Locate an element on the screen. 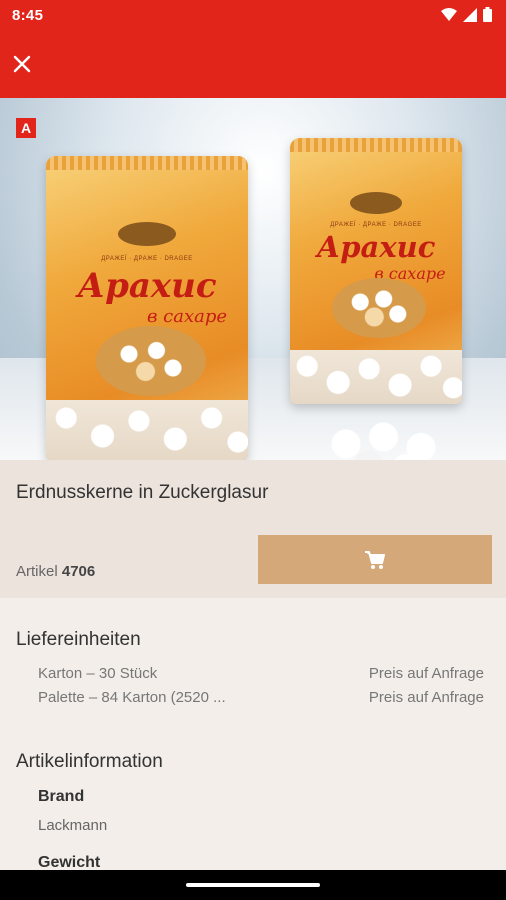  package-right: ДРАЖЕЇ · ДРАЖЕ · DRAGEE Арахис в сахаре is located at coordinates (376, 271).